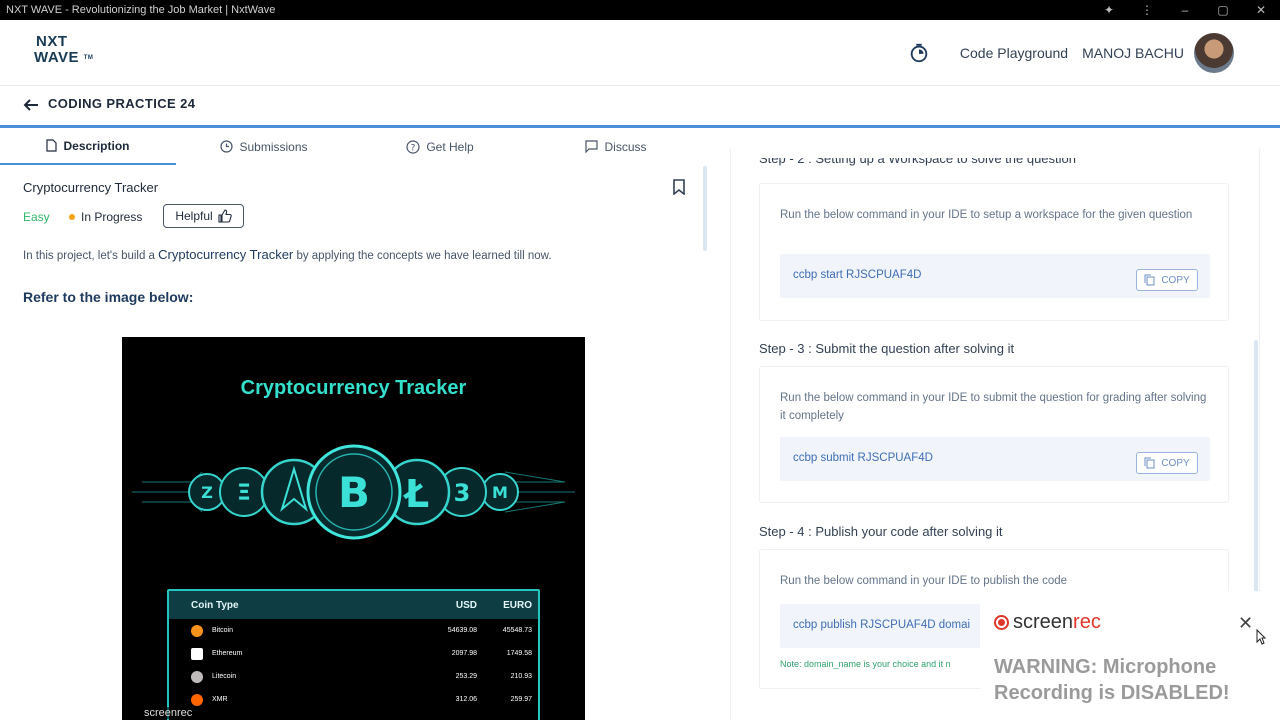 Image resolution: width=1280 pixels, height=720 pixels. What do you see at coordinates (168, 713) in the screenshot?
I see `screenrec-watermark: screenrec` at bounding box center [168, 713].